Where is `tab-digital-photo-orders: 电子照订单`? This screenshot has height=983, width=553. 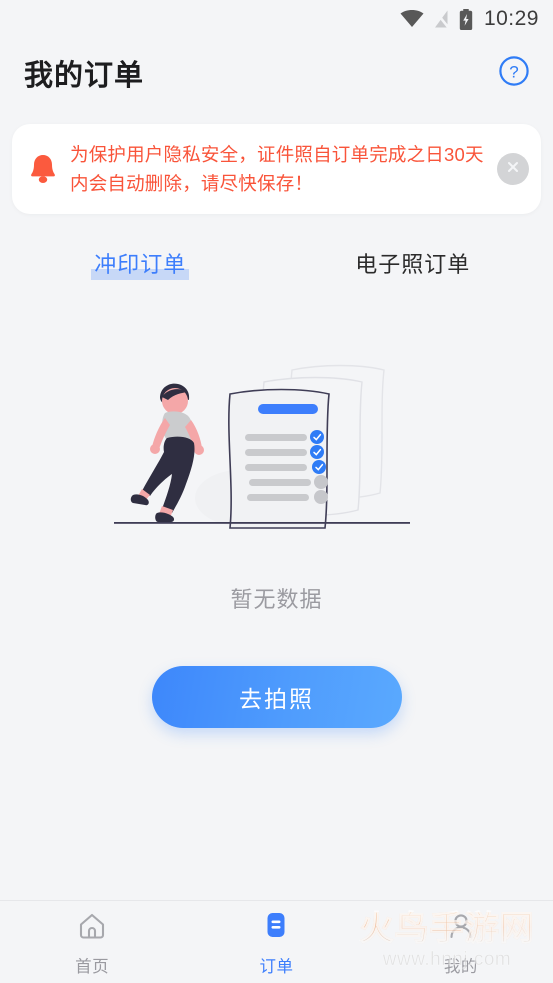 tab-digital-photo-orders: 电子照订单 is located at coordinates (413, 258).